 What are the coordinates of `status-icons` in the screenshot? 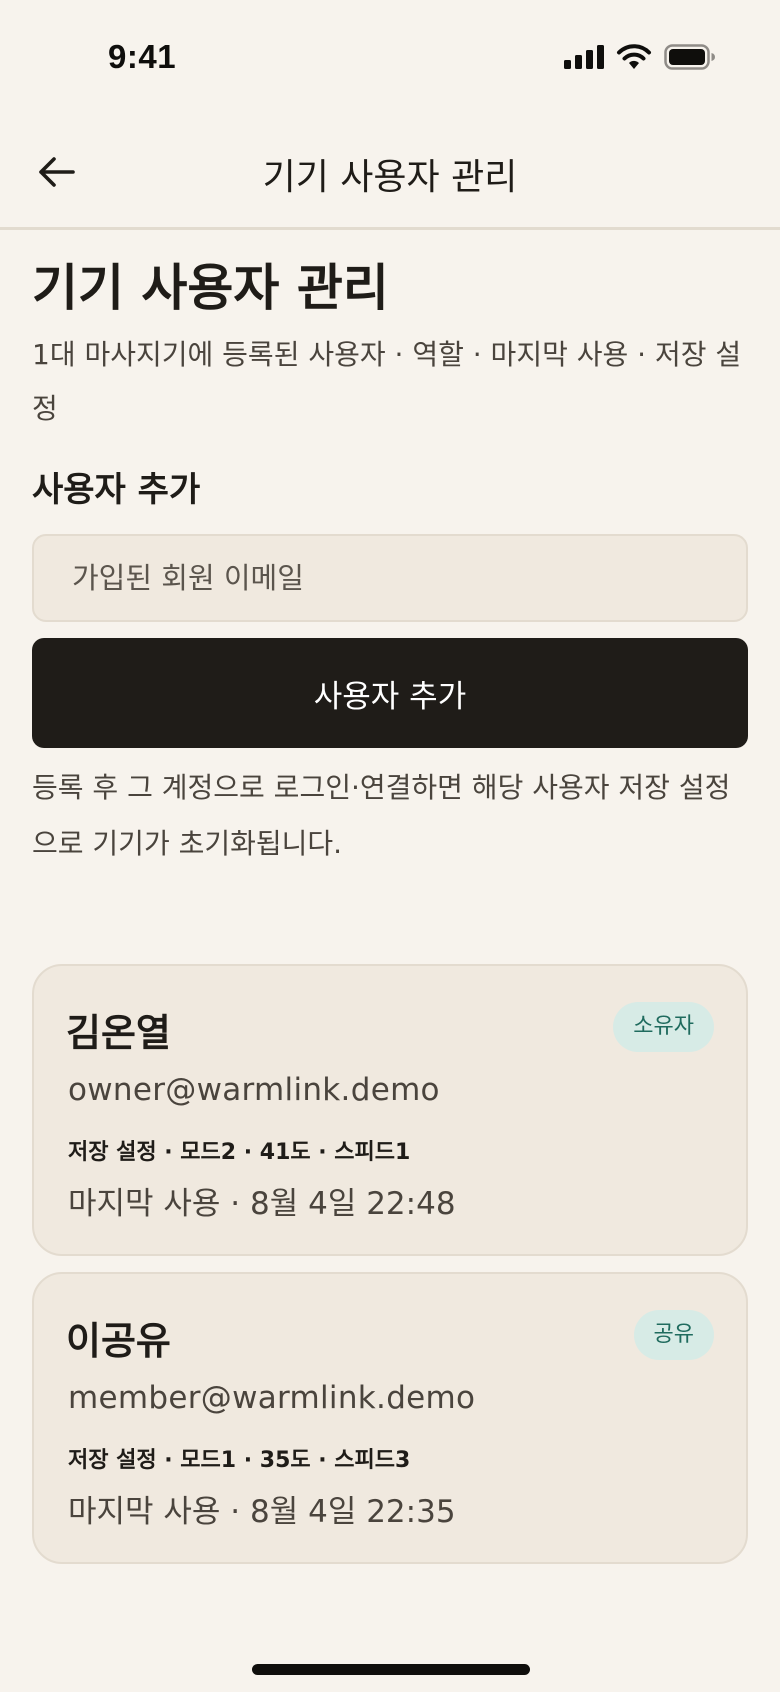 It's located at (640, 59).